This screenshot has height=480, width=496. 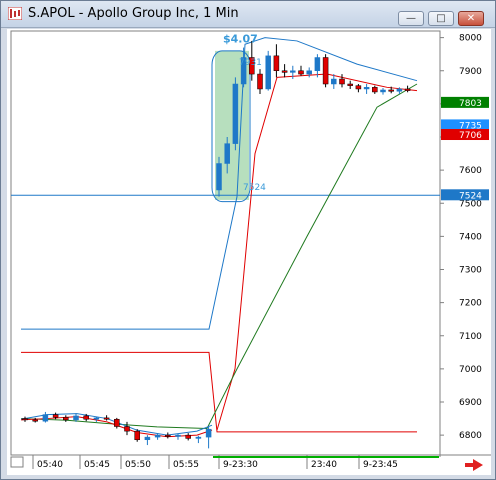 What do you see at coordinates (470, 72) in the screenshot?
I see `y-tick-label: 7900` at bounding box center [470, 72].